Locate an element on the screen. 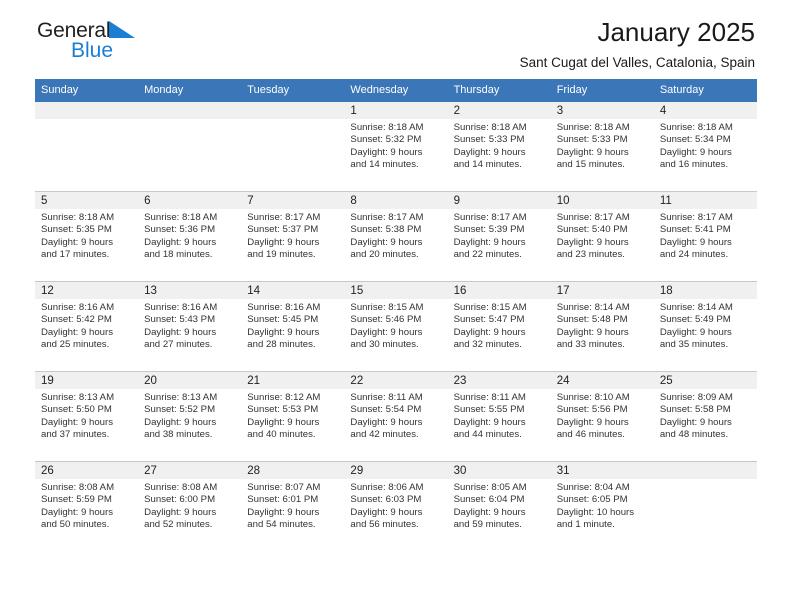 The image size is (792, 612). daylight-text-line2: and 1 minute. is located at coordinates (585, 525).